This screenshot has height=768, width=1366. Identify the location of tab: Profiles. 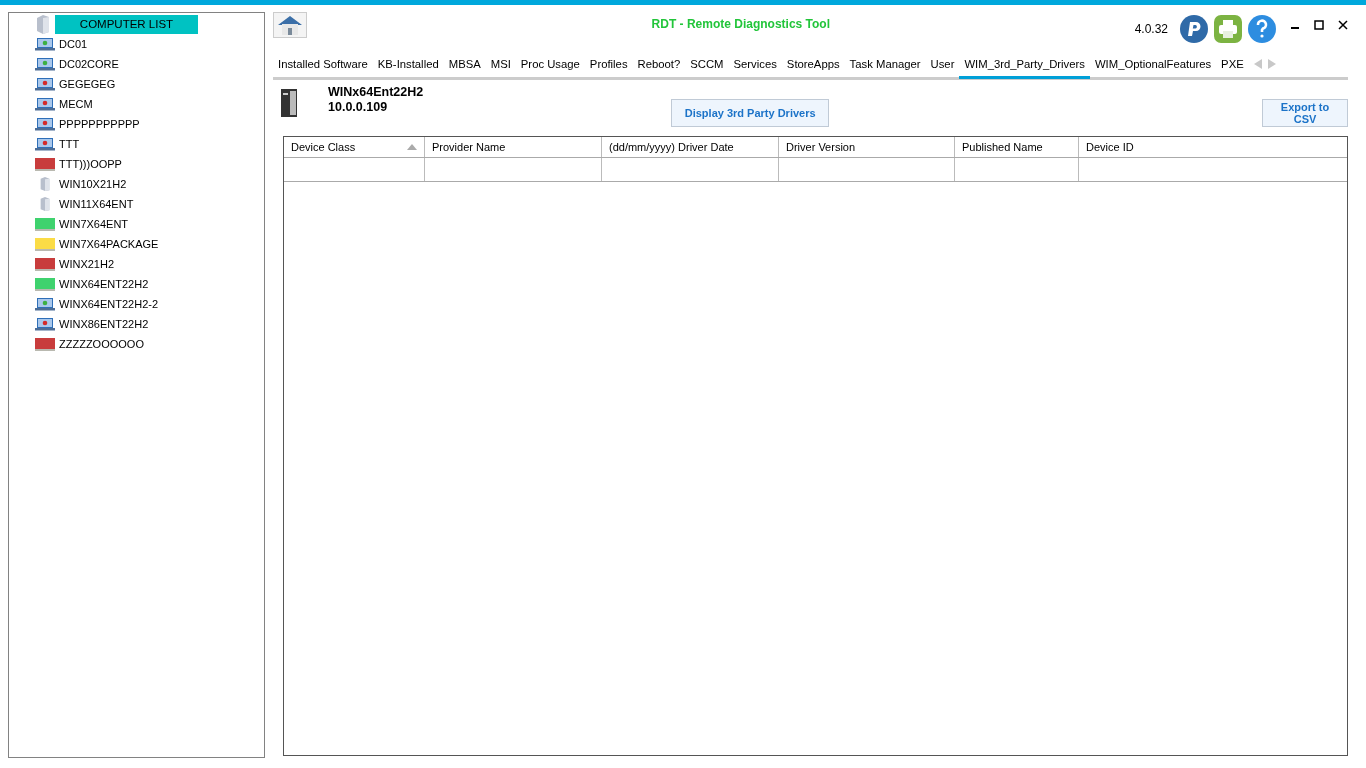
(608, 65).